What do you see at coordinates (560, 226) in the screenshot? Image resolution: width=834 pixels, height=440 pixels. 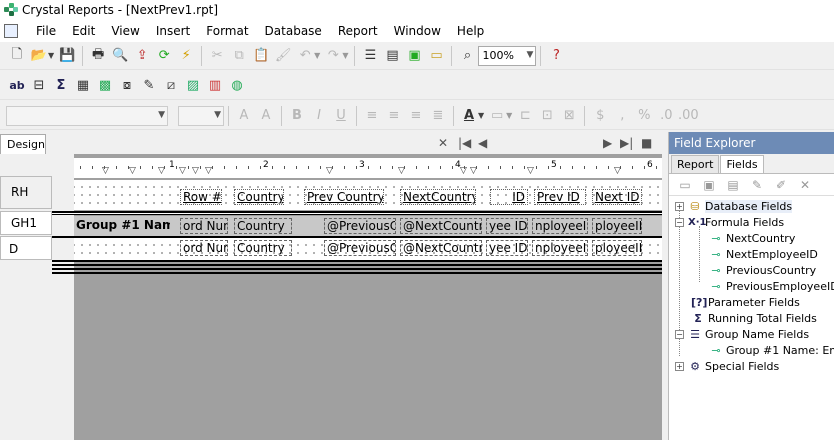 I see `group-field-previous-employee-id: nployeeID` at bounding box center [560, 226].